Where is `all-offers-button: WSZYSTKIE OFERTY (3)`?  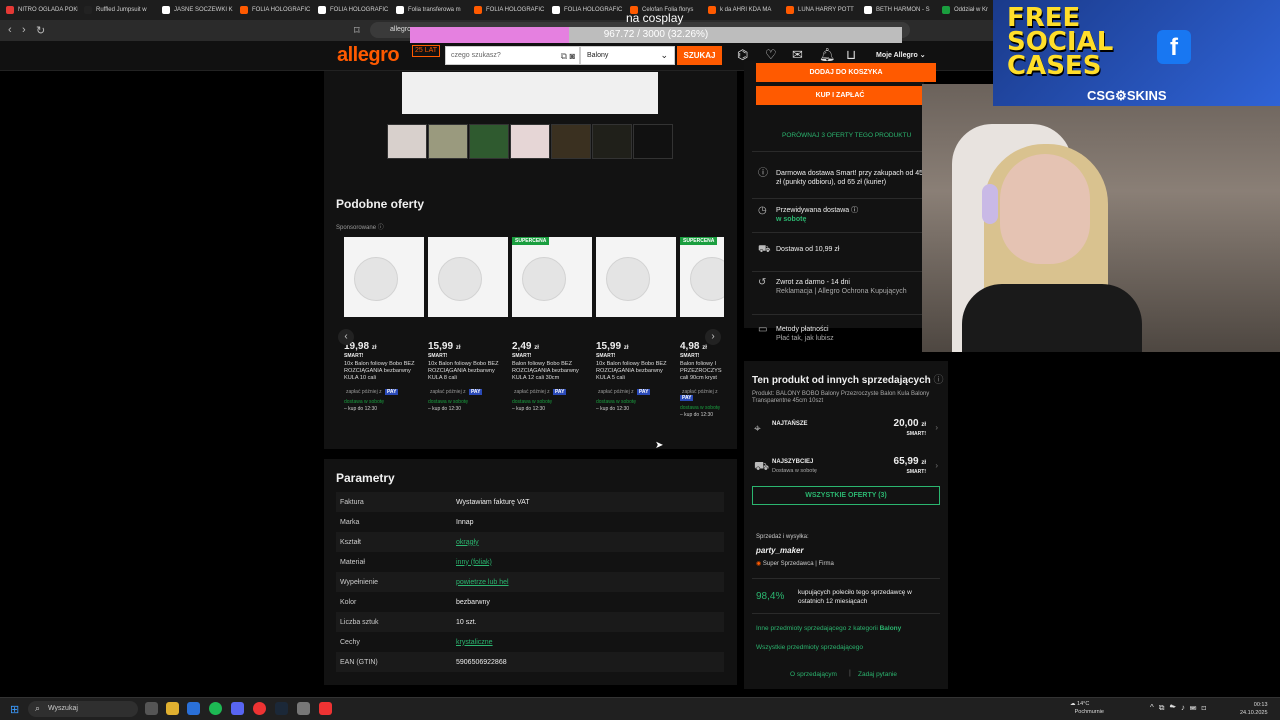 all-offers-button: WSZYSTKIE OFERTY (3) is located at coordinates (846, 495).